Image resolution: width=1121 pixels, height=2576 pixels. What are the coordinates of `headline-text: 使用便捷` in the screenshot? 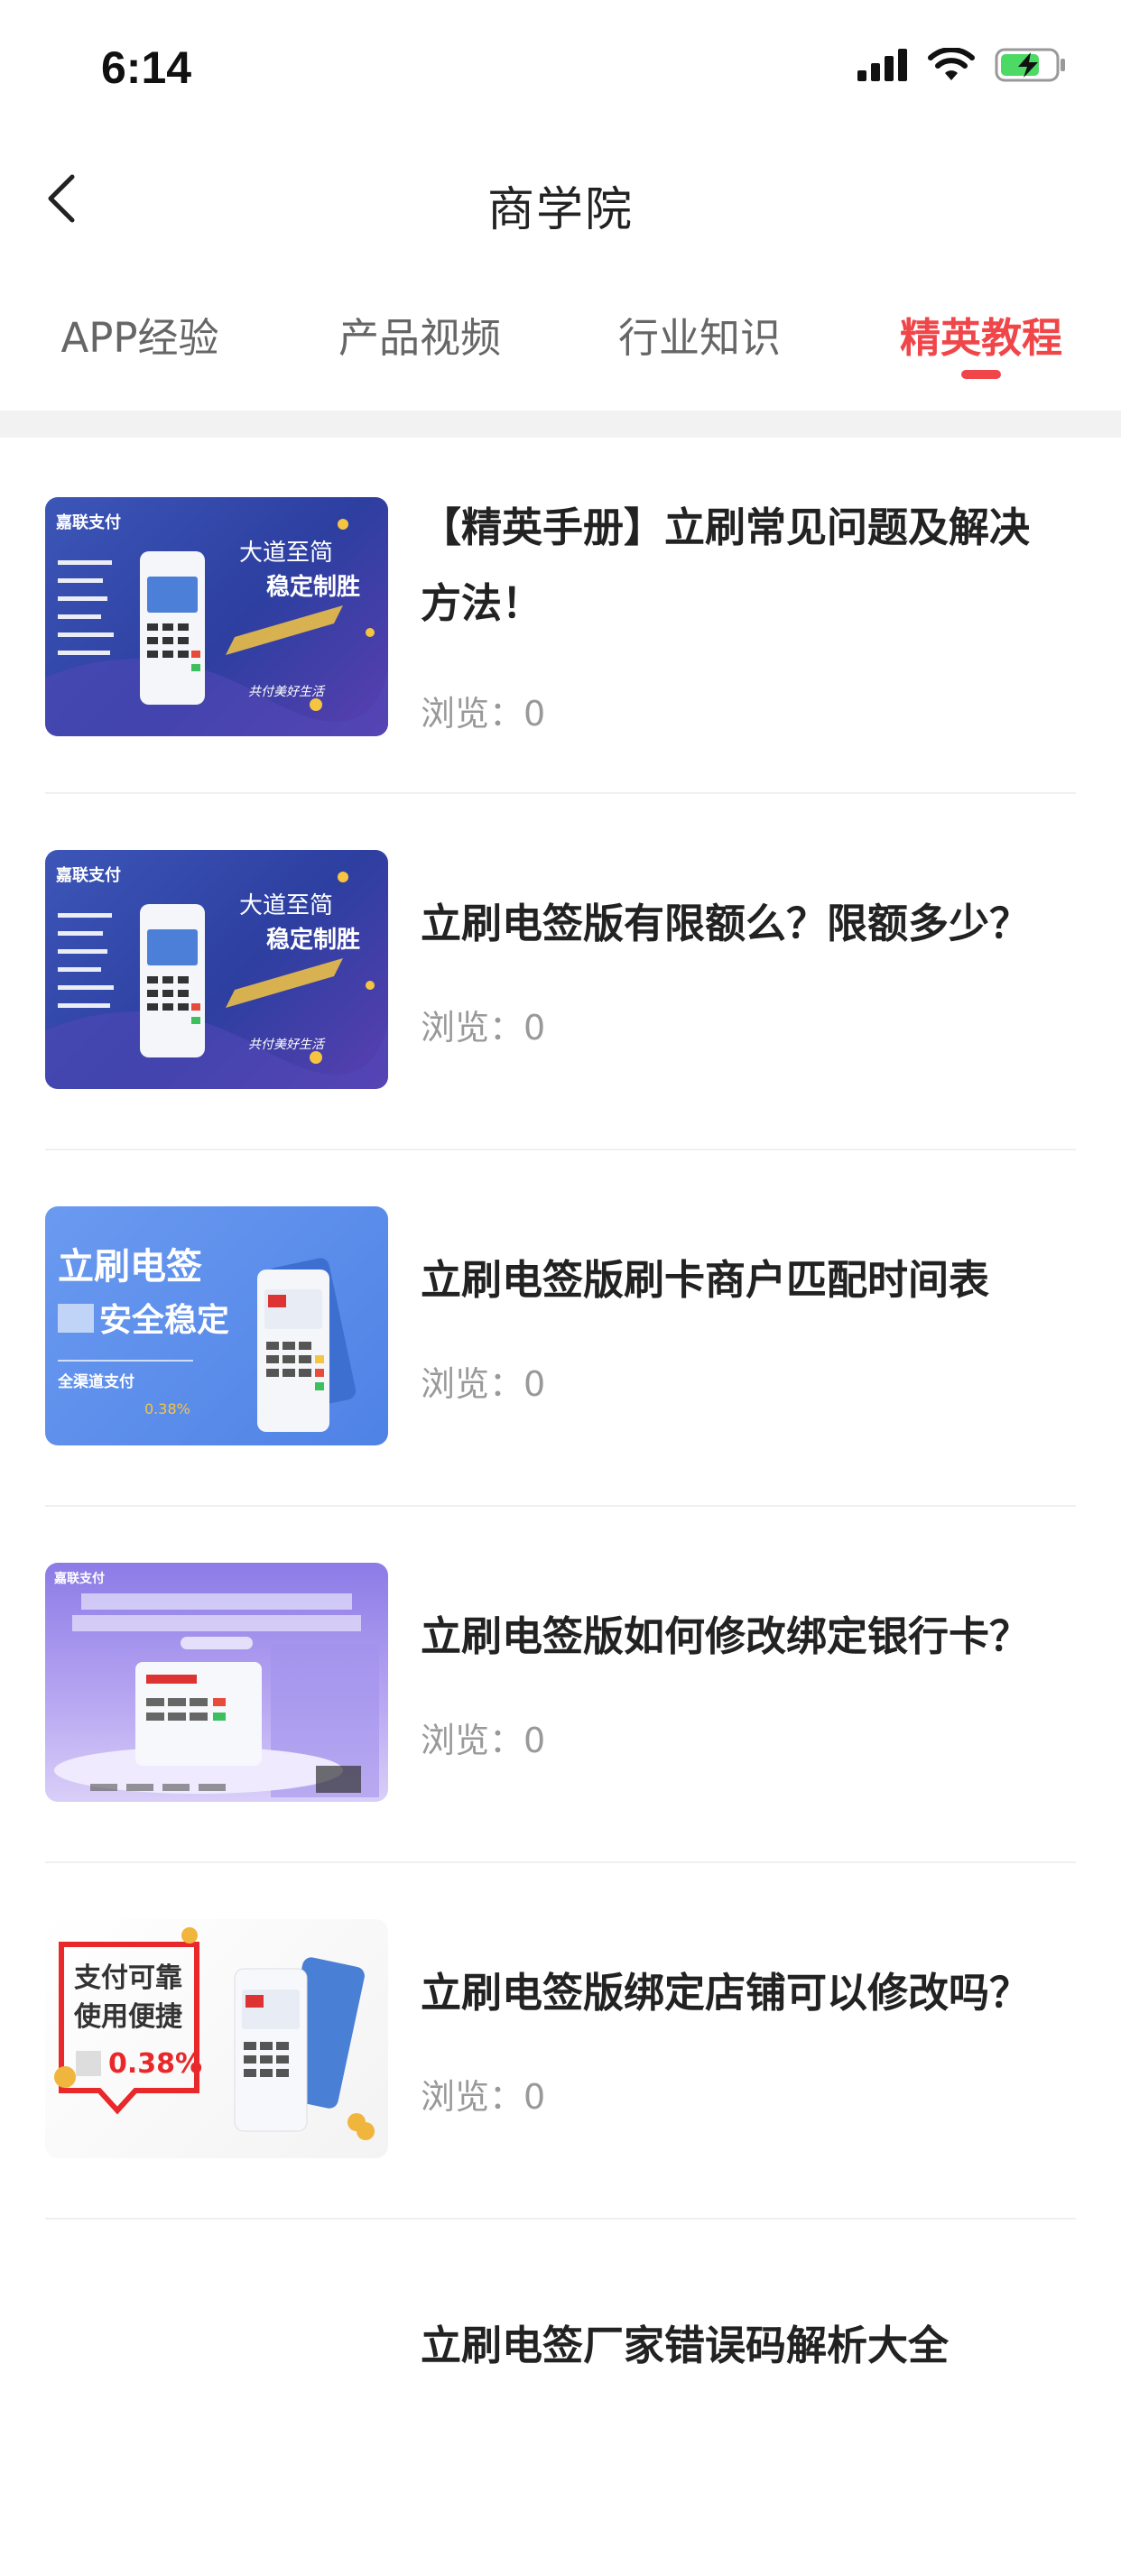 It's located at (128, 2017).